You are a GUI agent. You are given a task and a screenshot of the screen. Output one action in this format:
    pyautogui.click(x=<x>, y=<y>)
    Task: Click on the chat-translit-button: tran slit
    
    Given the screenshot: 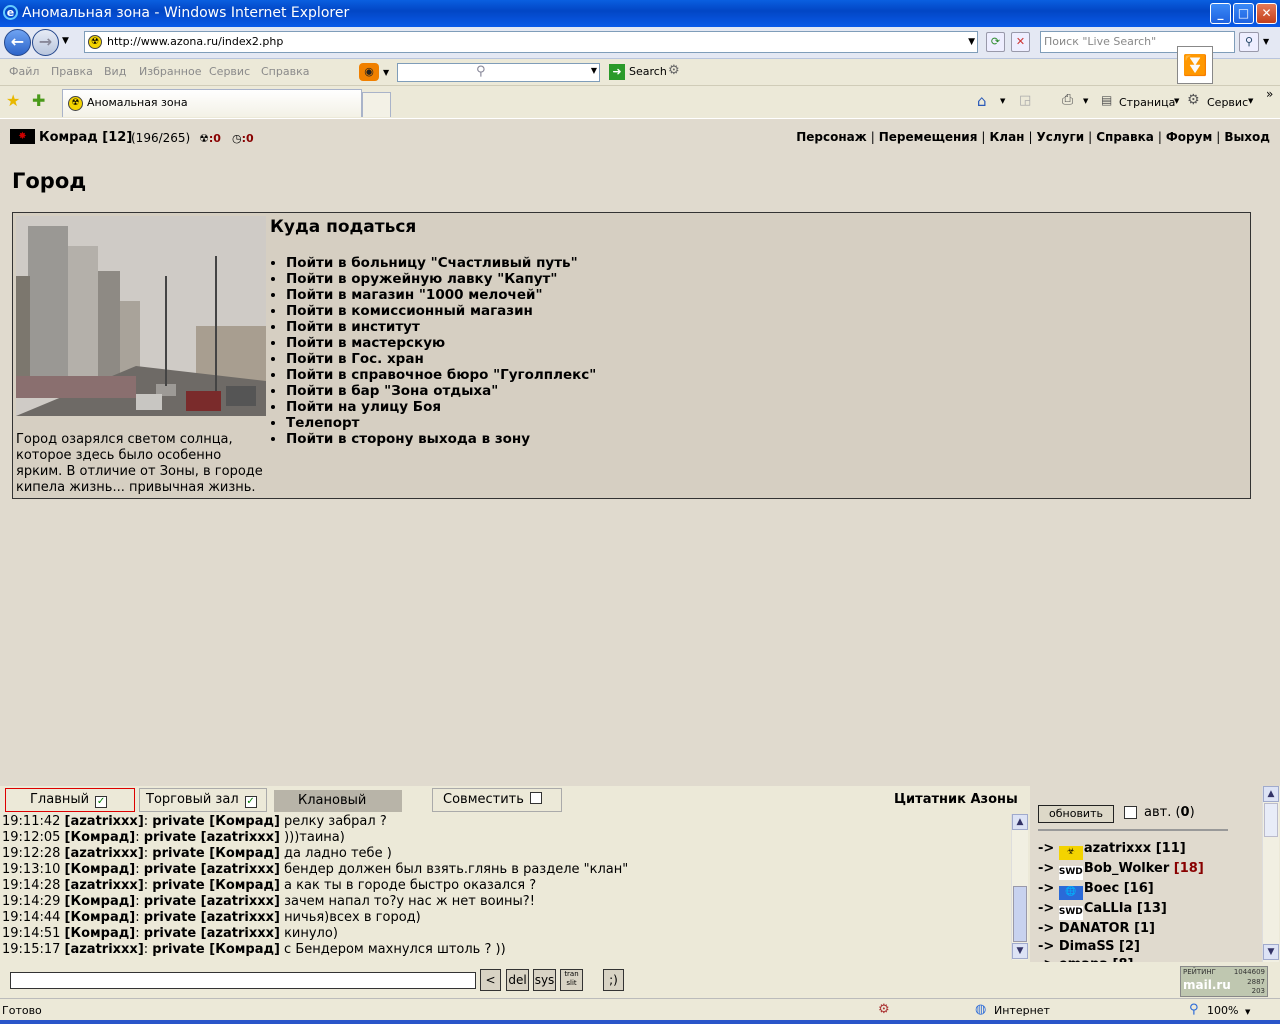 What is the action you would take?
    pyautogui.click(x=571, y=980)
    